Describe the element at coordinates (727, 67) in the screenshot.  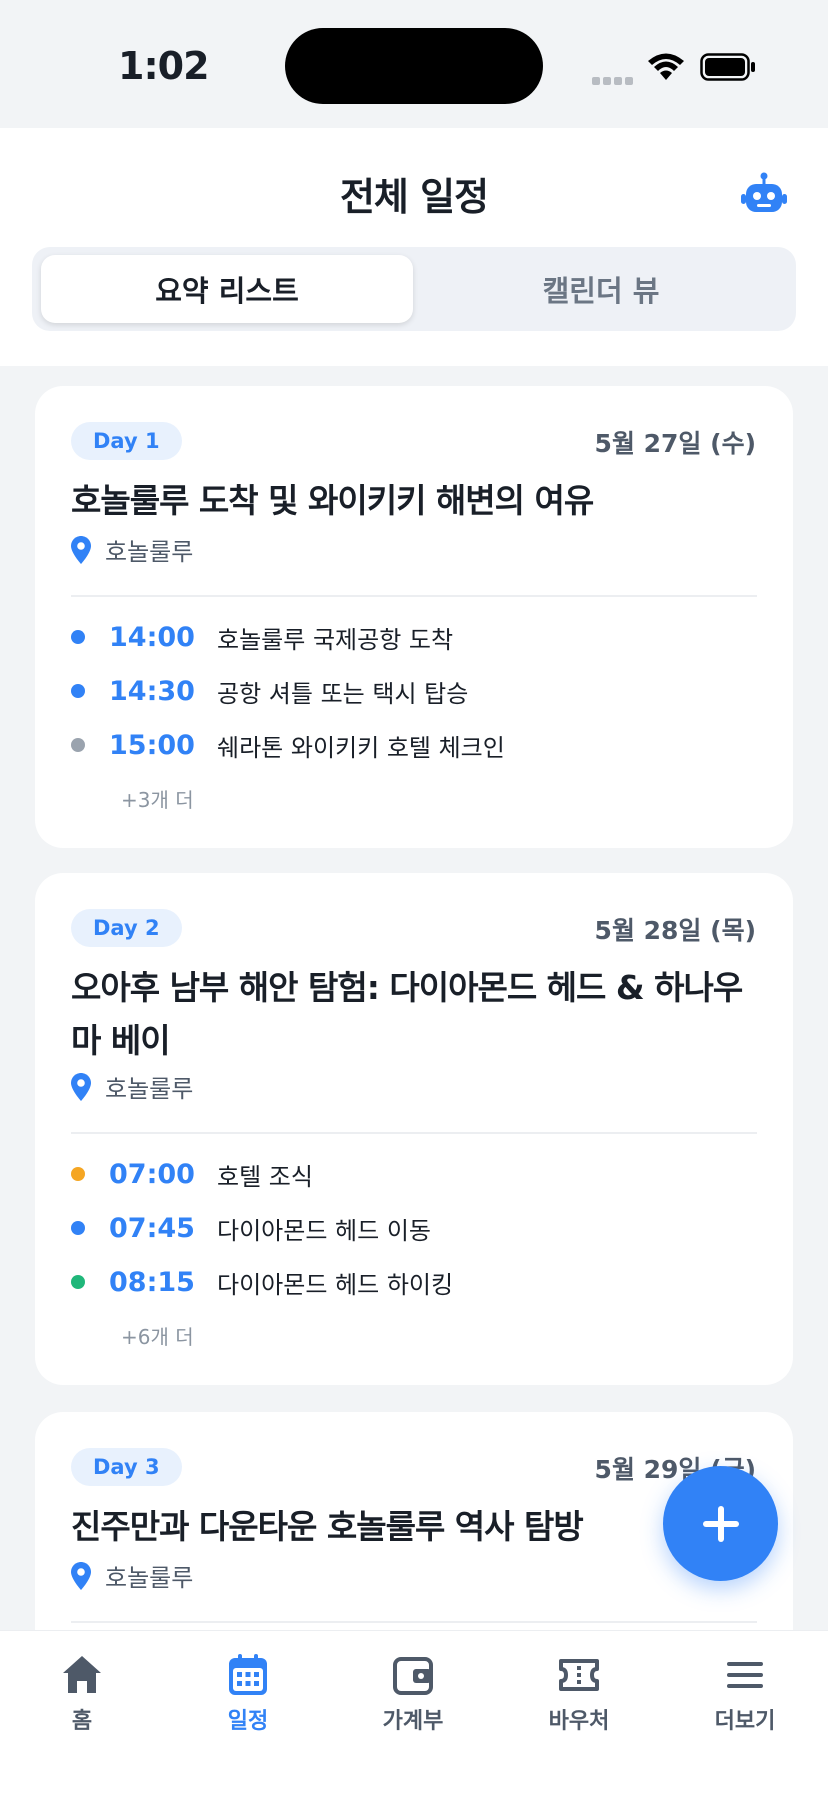
I see `battery-icon` at that location.